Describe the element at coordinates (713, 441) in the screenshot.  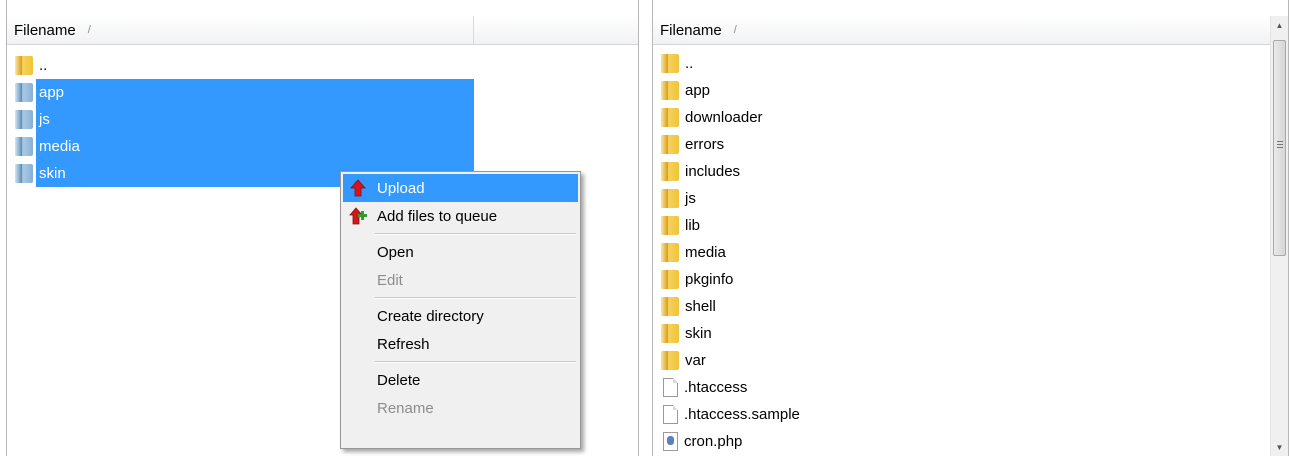
I see `file-name: cron.php` at that location.